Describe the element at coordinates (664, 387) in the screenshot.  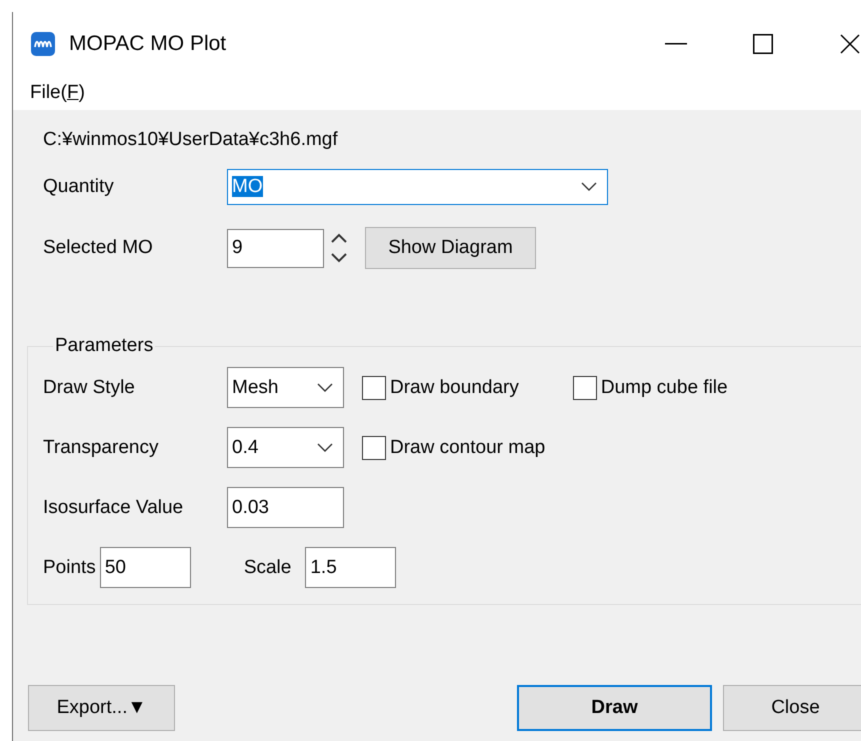
I see `checkbox-label: Dump cube file` at that location.